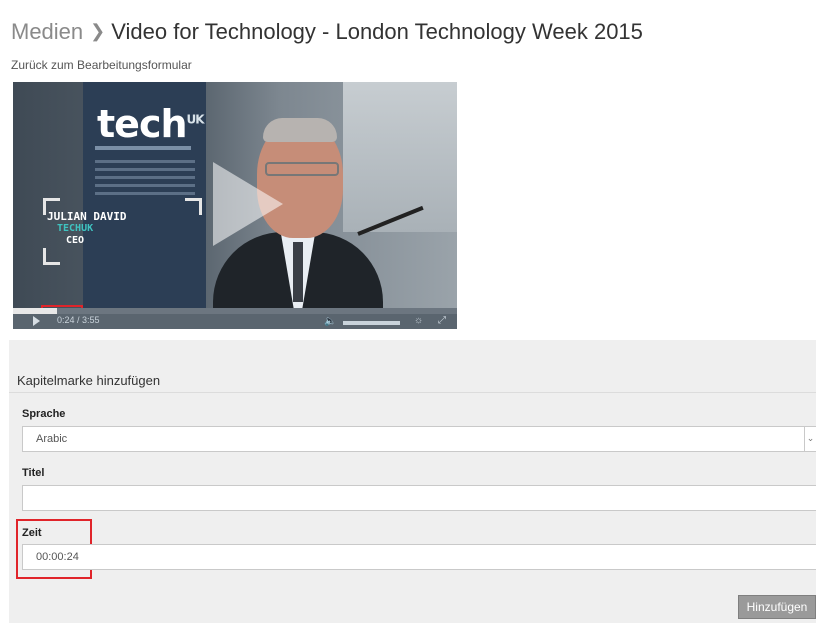 The width and height of the screenshot is (816, 623). What do you see at coordinates (810, 439) in the screenshot?
I see `chevron-down-icon: ⌄` at bounding box center [810, 439].